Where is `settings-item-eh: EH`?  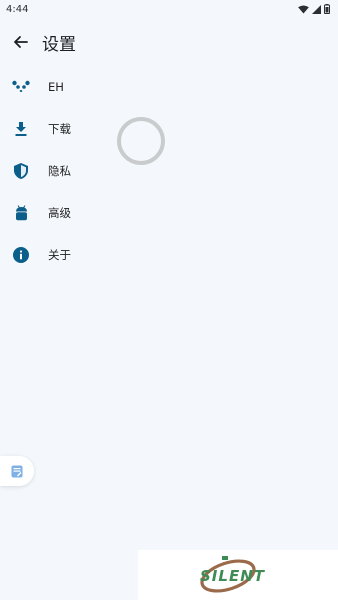 settings-item-eh: EH is located at coordinates (169, 87).